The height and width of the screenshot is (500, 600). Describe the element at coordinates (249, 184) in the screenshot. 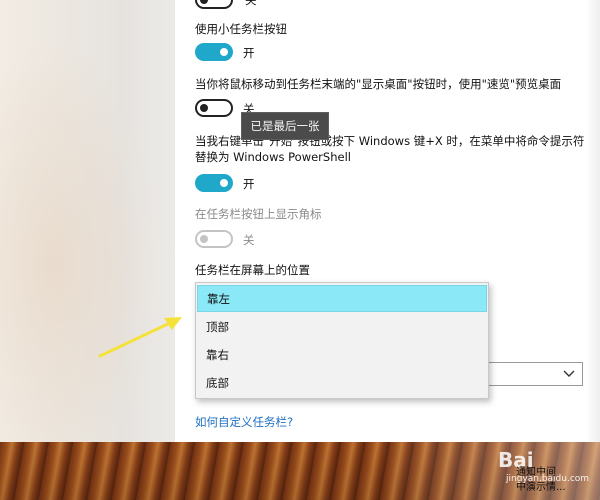

I see `powershell-state: 开` at that location.